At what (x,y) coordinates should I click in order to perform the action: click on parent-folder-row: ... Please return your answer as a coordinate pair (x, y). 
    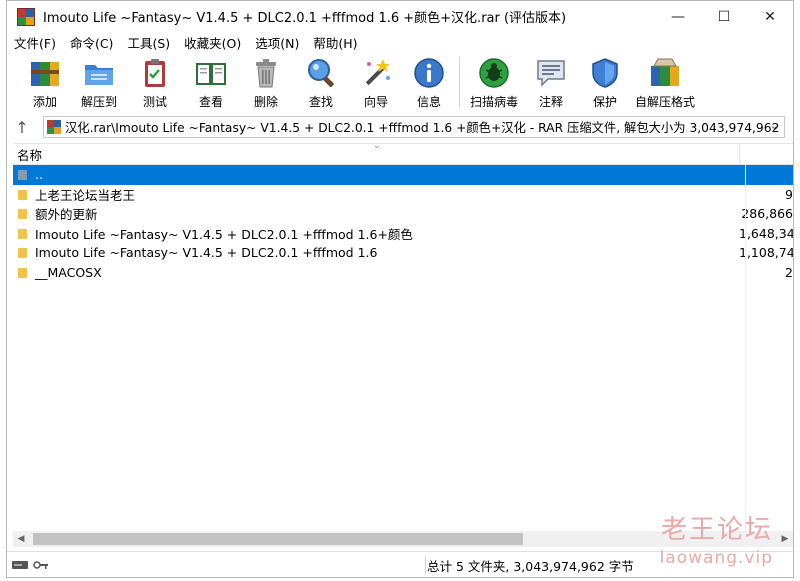
    Looking at the image, I should click on (403, 175).